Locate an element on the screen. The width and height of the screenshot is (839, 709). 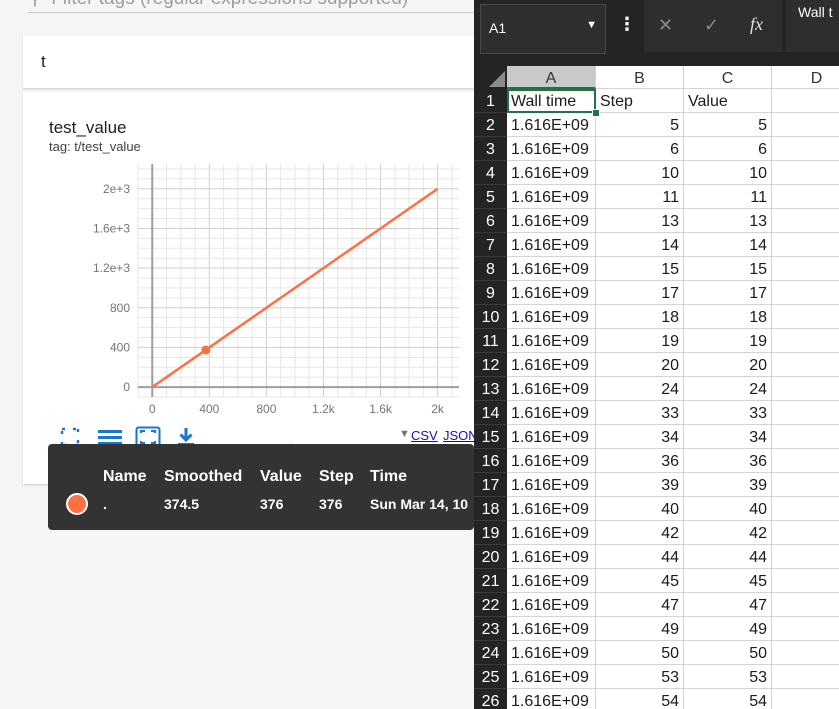
row-header: 3 is located at coordinates (490, 149).